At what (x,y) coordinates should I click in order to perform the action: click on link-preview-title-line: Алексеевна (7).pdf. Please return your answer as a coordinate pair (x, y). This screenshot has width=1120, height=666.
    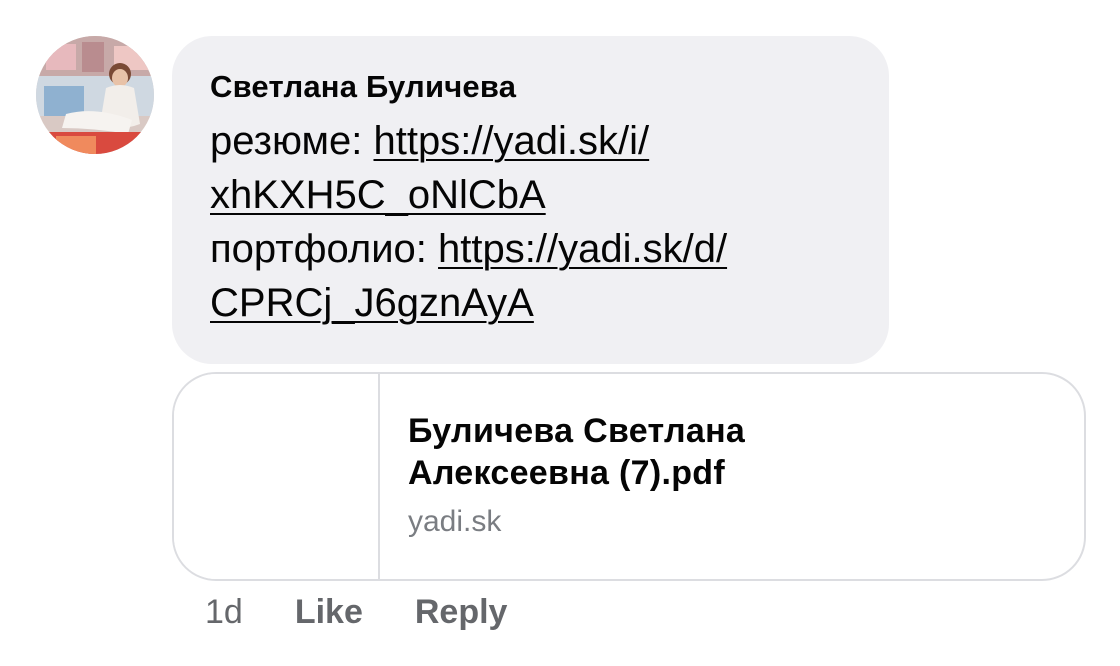
    Looking at the image, I should click on (566, 473).